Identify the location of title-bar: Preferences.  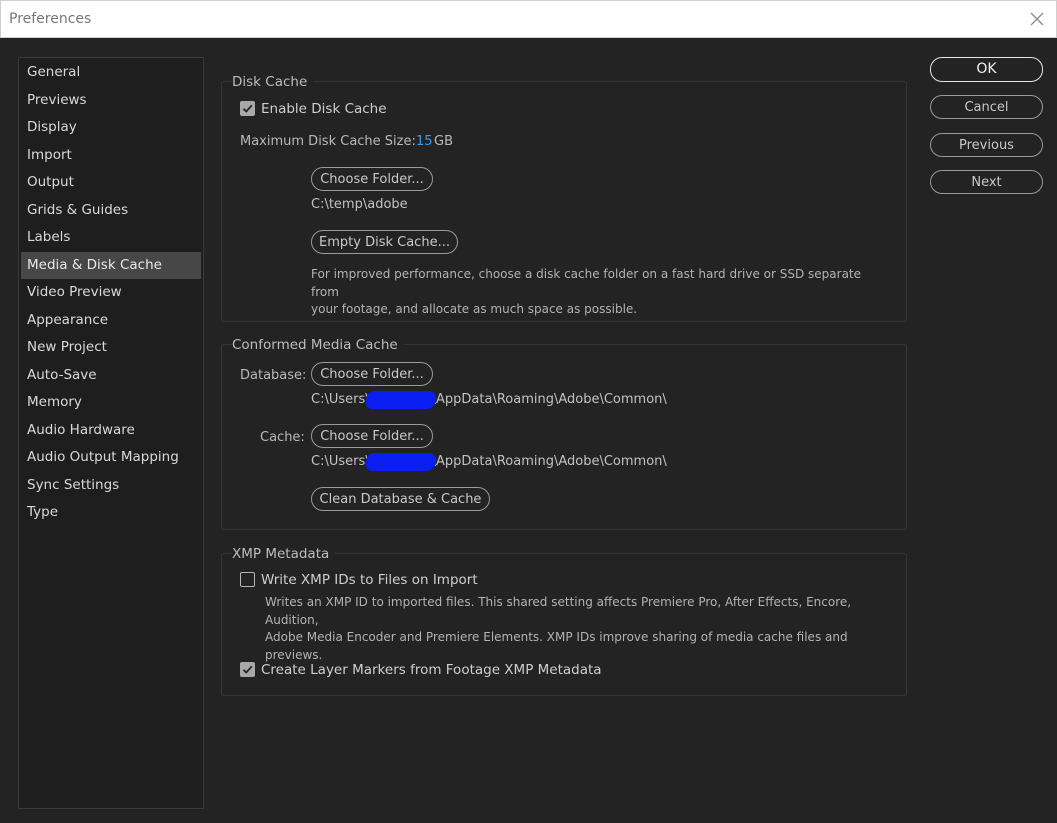
(528, 19).